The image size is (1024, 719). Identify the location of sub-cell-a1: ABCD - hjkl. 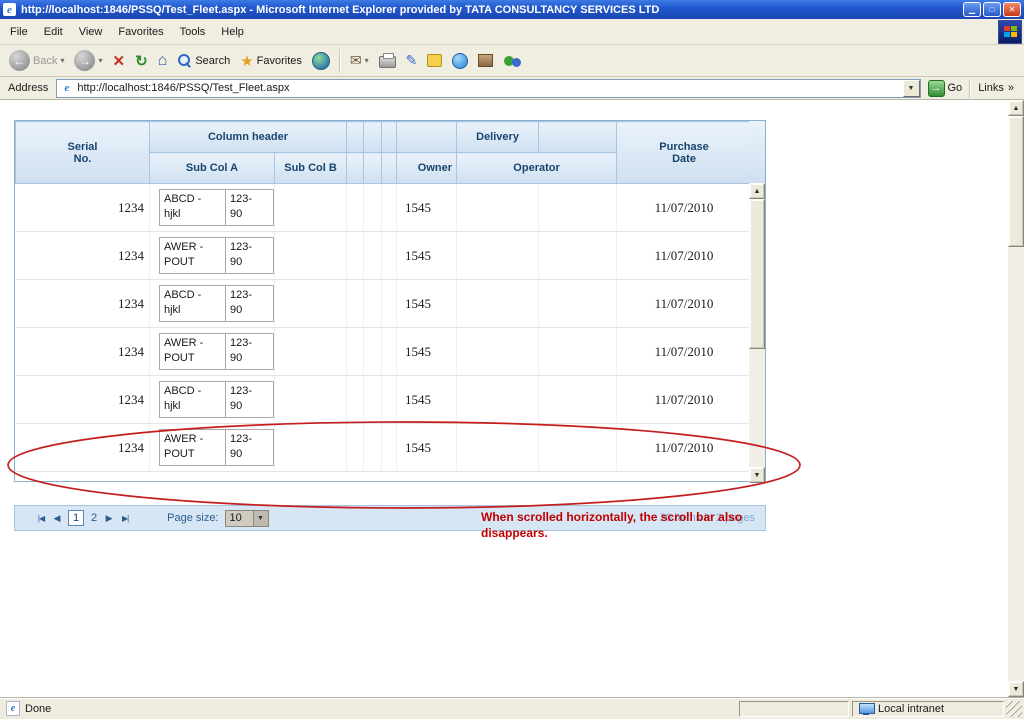
(192, 303).